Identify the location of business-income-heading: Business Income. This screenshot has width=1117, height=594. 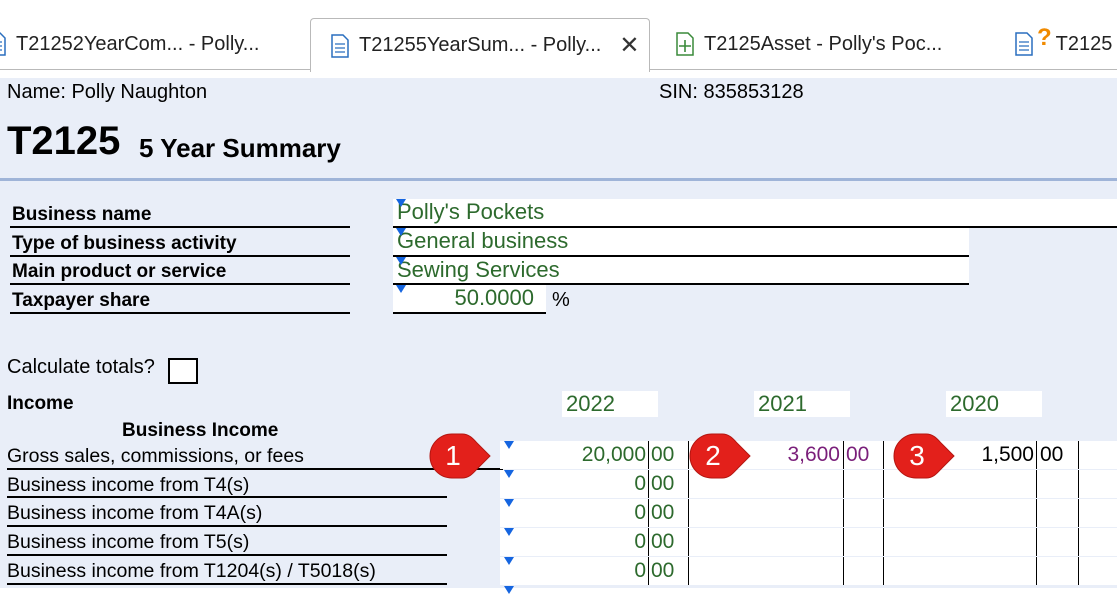
(200, 430).